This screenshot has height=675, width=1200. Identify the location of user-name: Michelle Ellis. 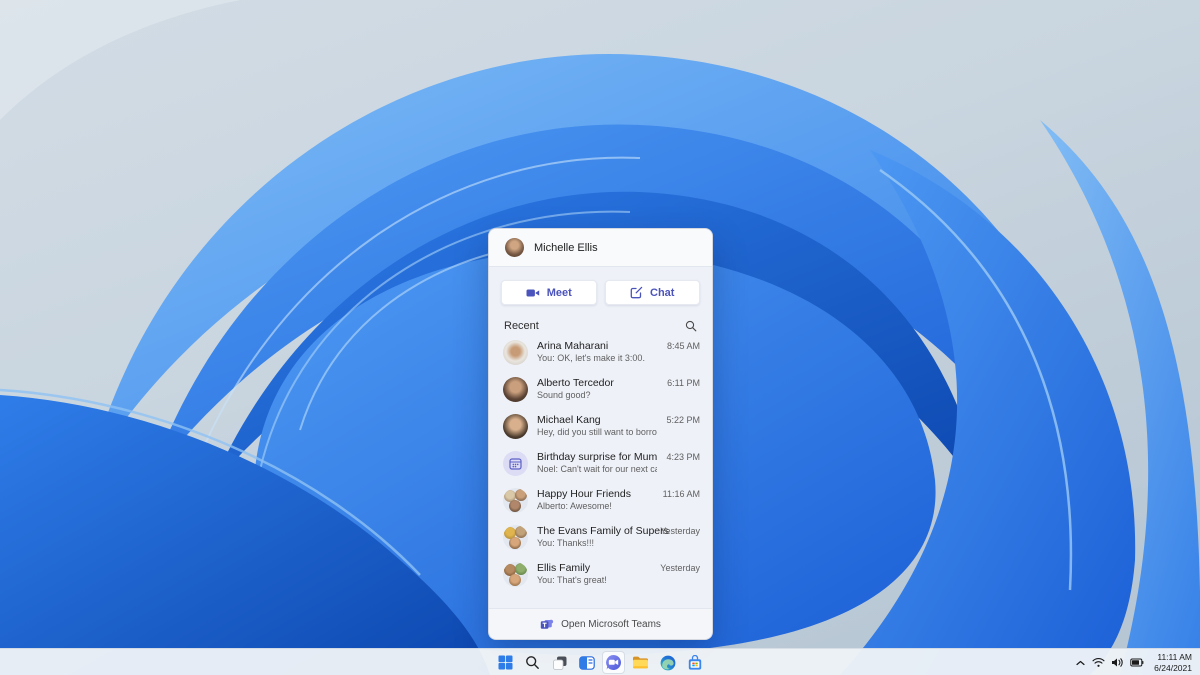
(566, 247).